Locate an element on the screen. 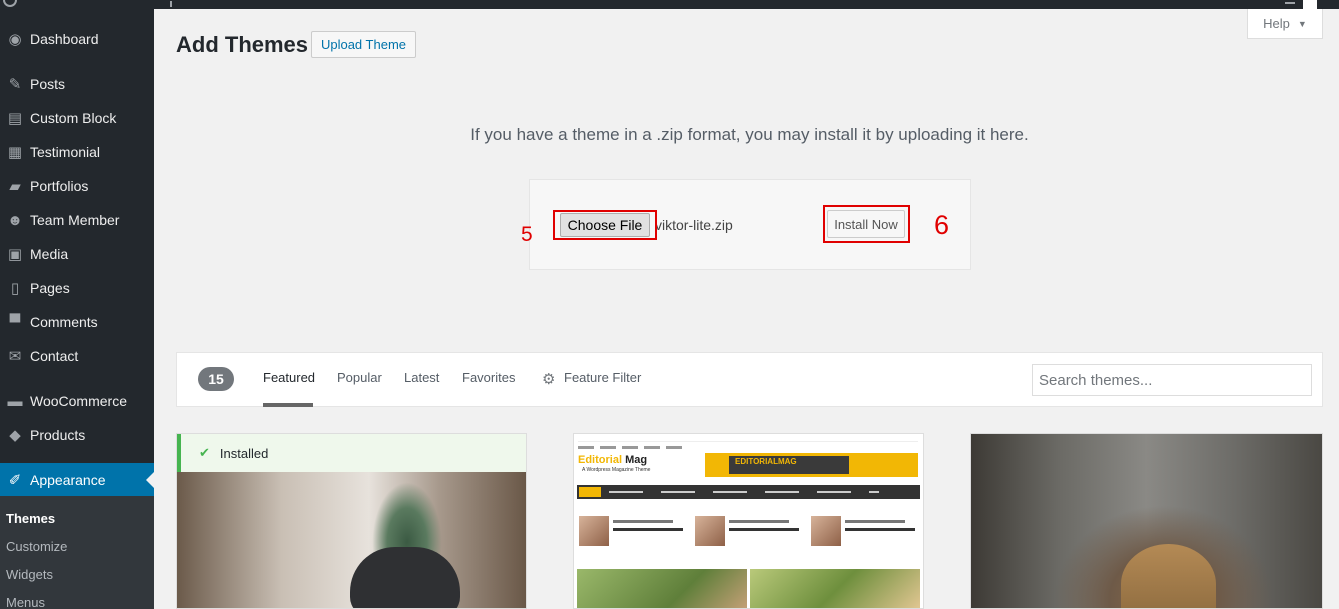  sidebar-item-label: Posts is located at coordinates (48, 84).